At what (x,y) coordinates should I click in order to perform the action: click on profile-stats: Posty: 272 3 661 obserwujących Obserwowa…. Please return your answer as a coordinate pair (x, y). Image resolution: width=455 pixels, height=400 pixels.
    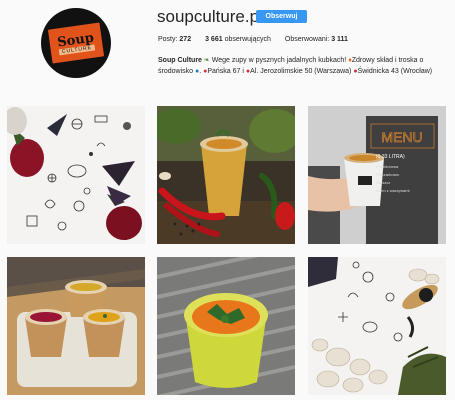
    Looking at the image, I should click on (260, 39).